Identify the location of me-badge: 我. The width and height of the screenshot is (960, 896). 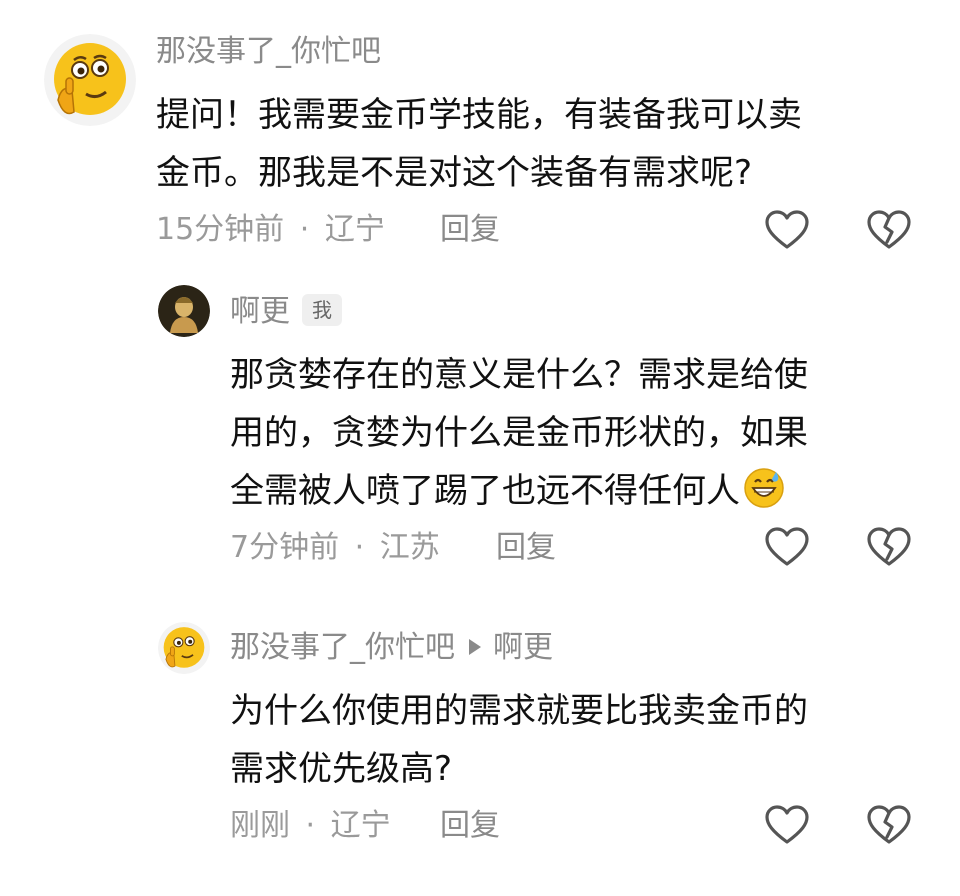
(322, 310).